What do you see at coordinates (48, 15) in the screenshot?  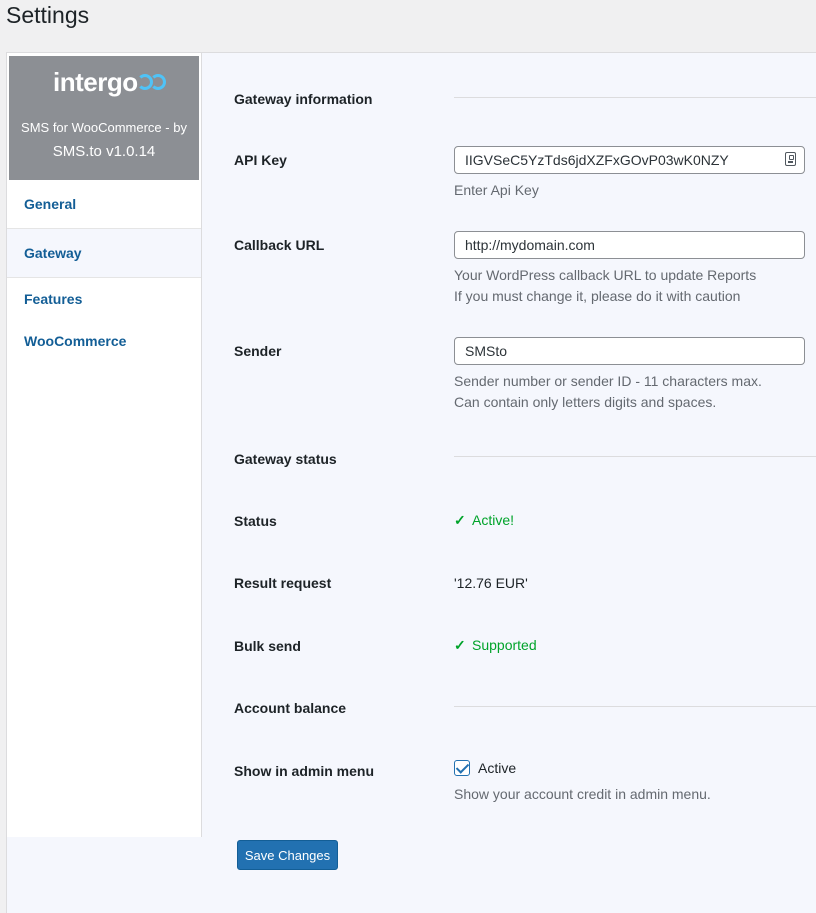 I see `page-title: Settings` at bounding box center [48, 15].